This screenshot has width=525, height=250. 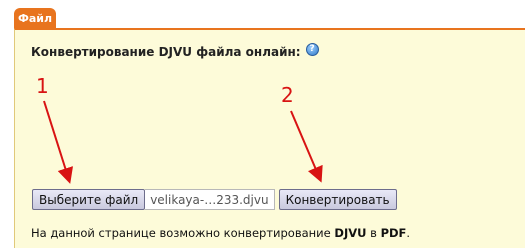 I want to click on page-title: Конвертирование DJVU файла онлайн: ?, so click(x=175, y=50).